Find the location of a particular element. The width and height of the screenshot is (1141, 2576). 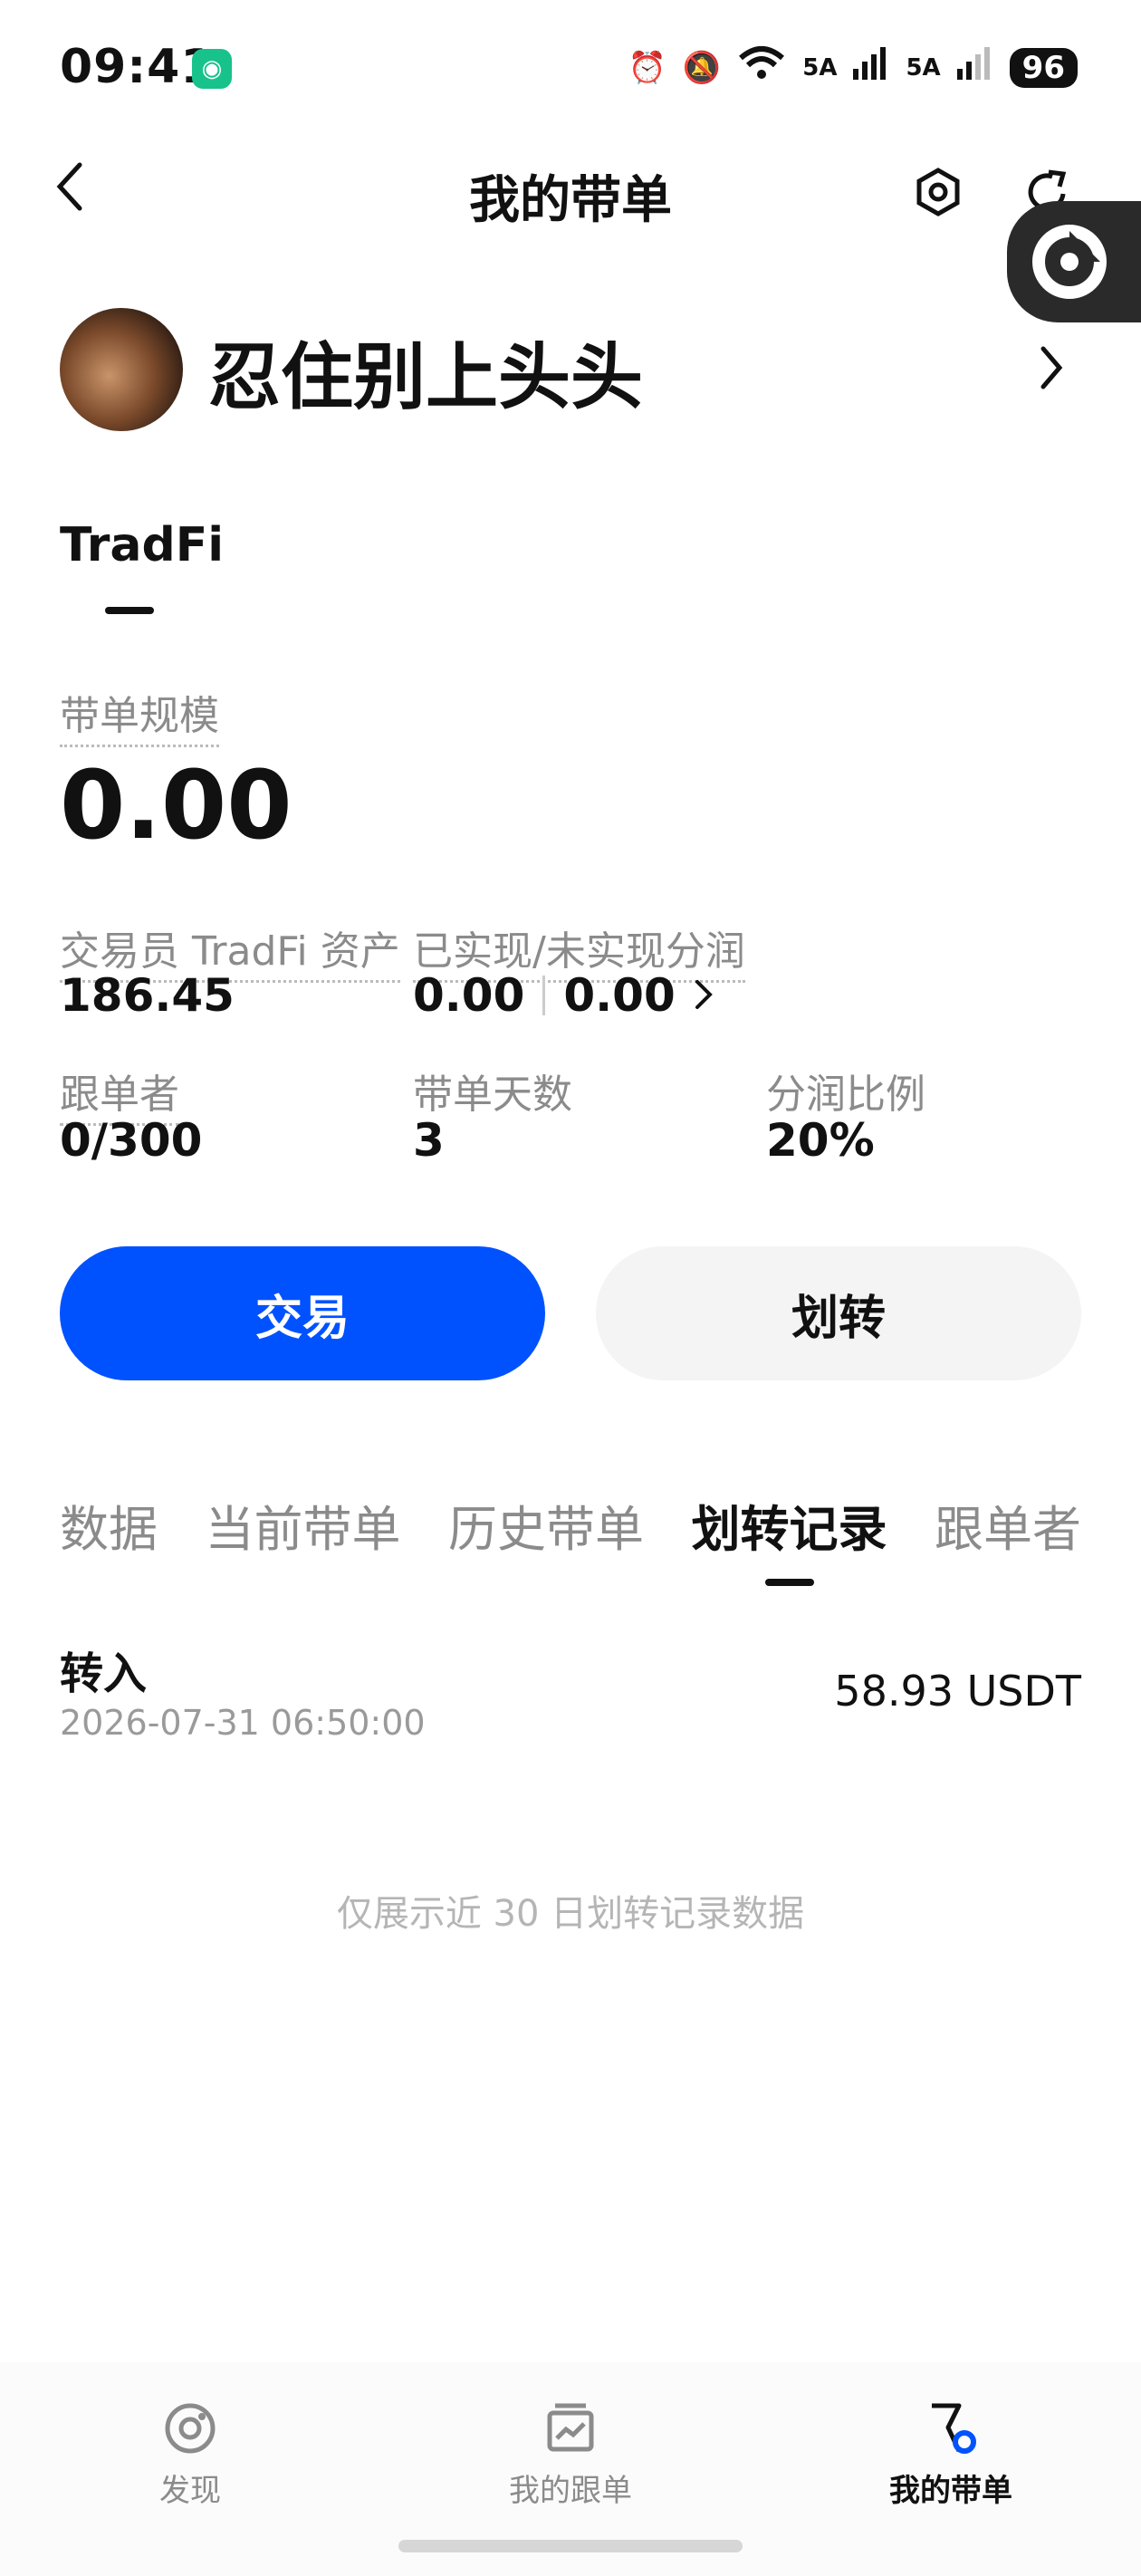

mute-icon: 🔕 is located at coordinates (702, 67).